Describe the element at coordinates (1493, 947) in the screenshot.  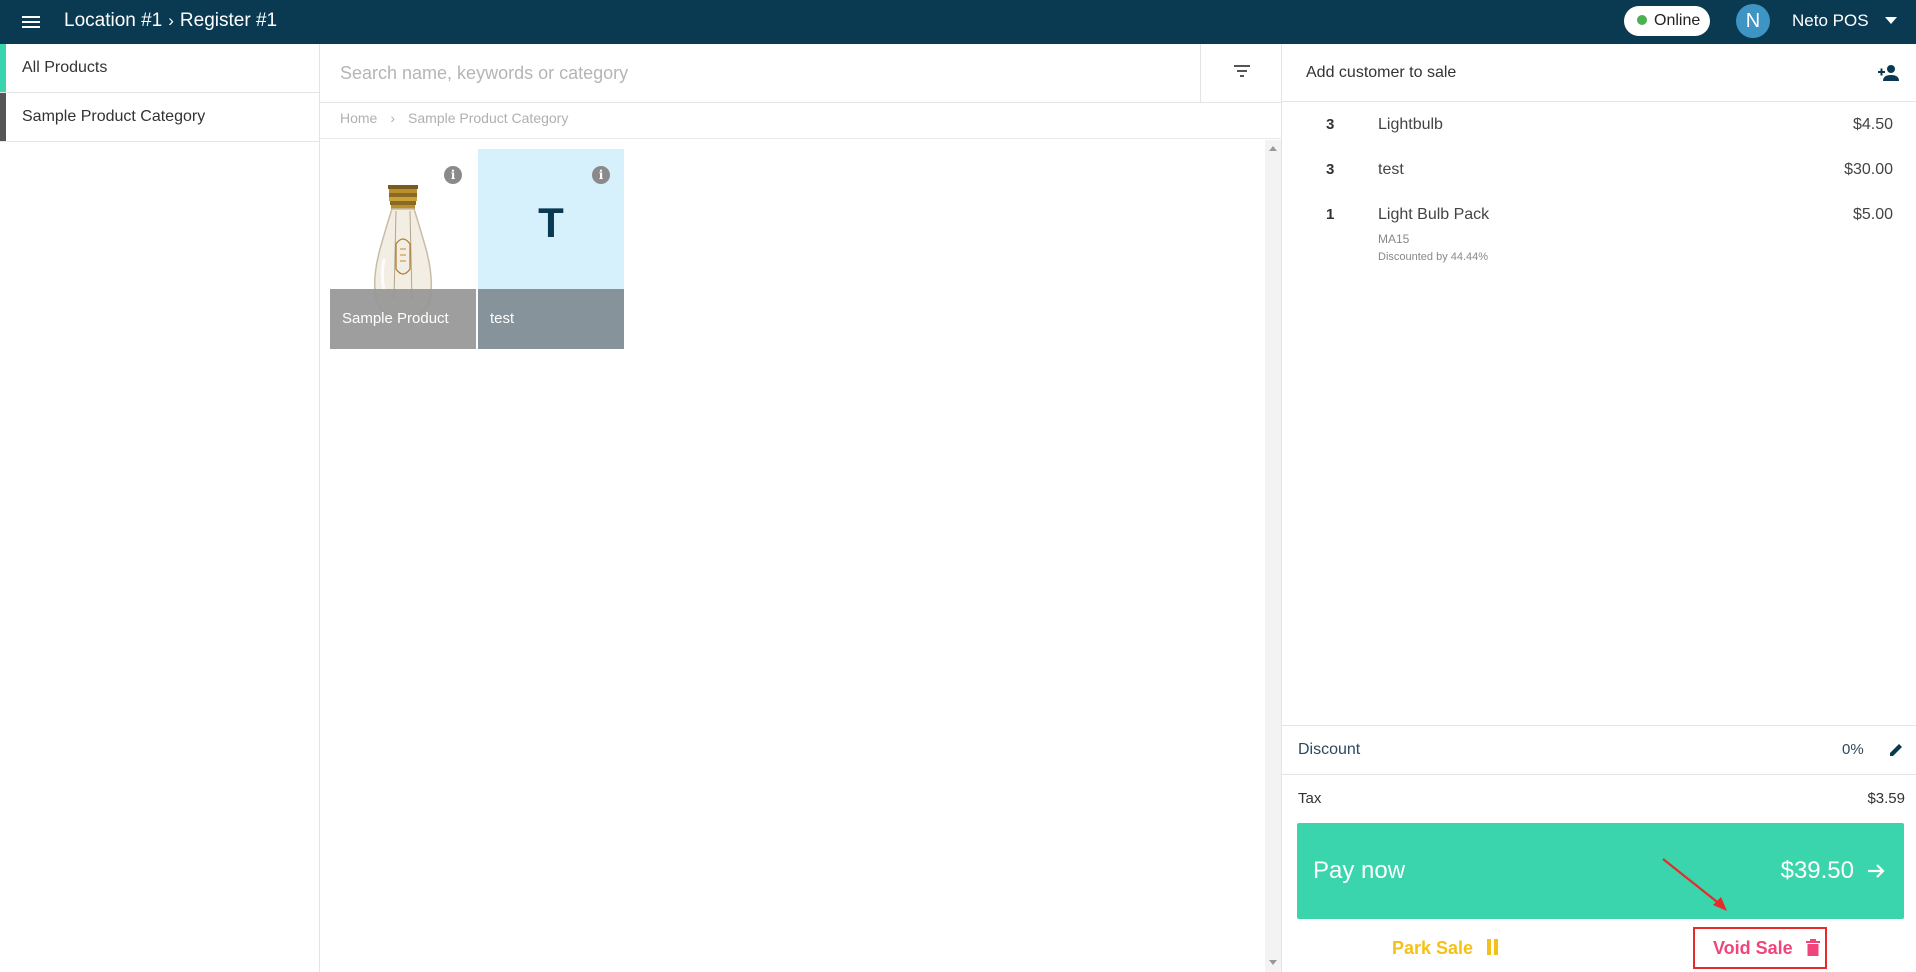
I see `pause-icon` at that location.